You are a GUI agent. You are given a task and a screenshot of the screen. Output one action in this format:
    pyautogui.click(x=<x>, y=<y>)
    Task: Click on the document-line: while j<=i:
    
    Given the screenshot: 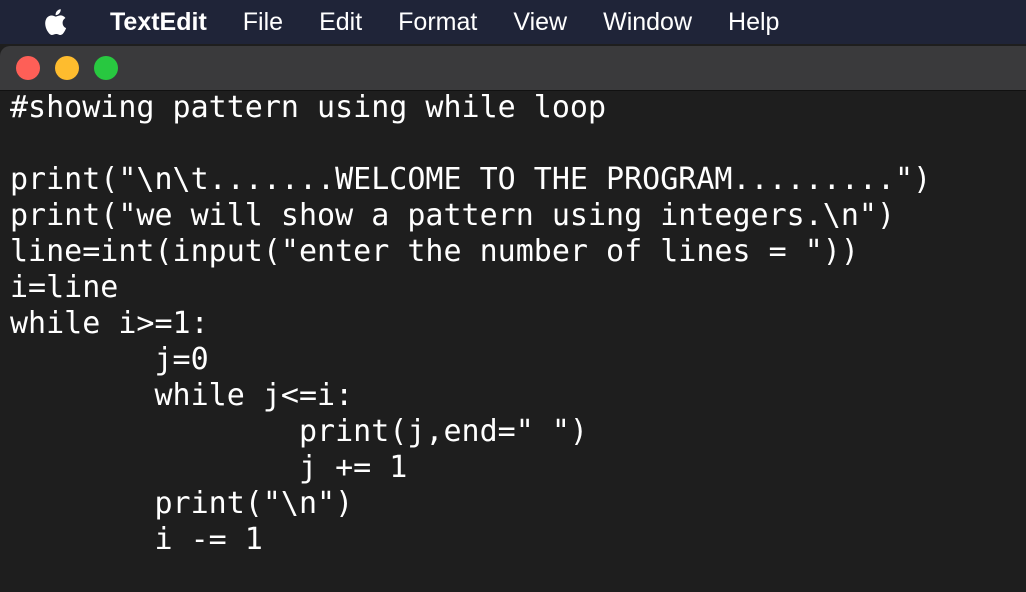 What is the action you would take?
    pyautogui.click(x=518, y=396)
    